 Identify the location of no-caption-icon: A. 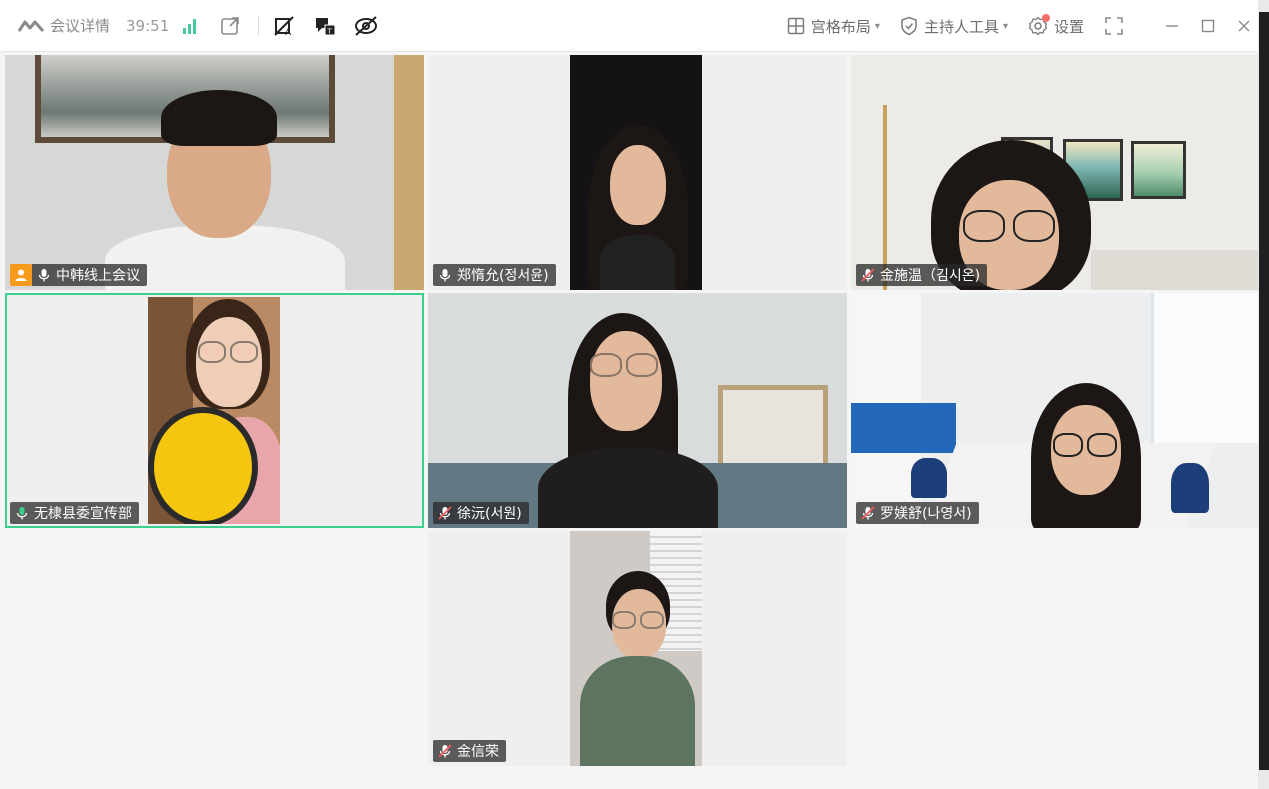
(285, 26).